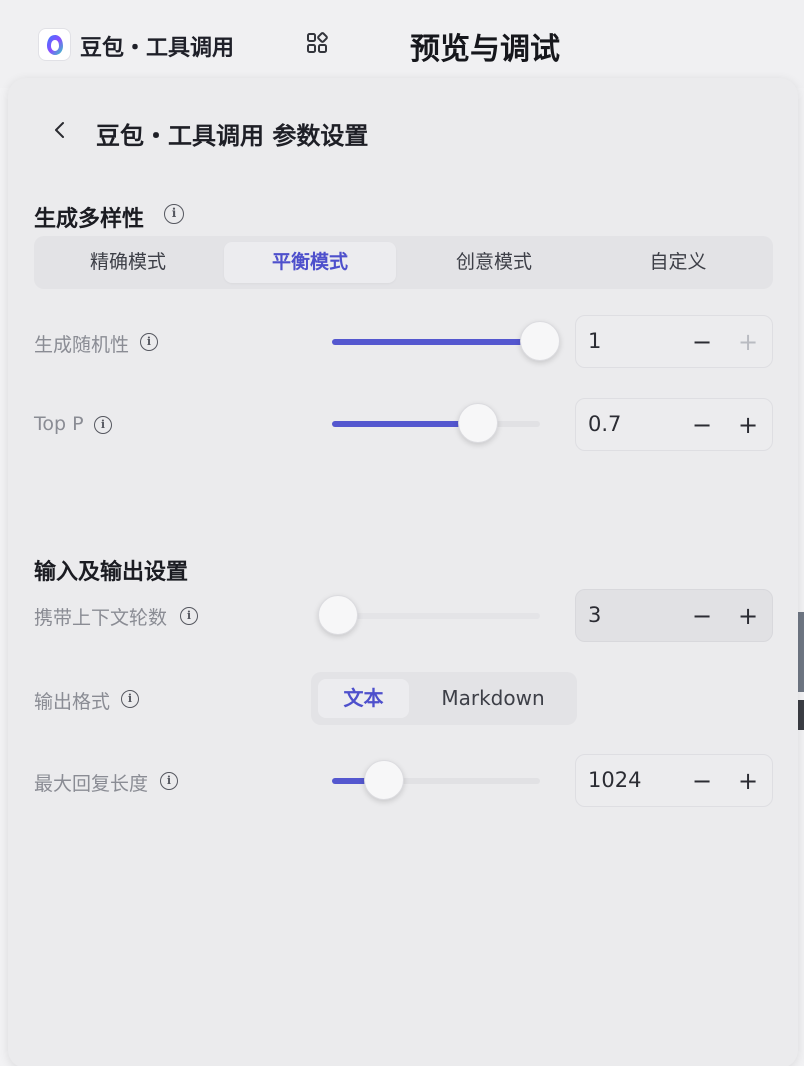 The width and height of the screenshot is (804, 1066). Describe the element at coordinates (801, 715) in the screenshot. I see `background-thumbnail-text` at that location.